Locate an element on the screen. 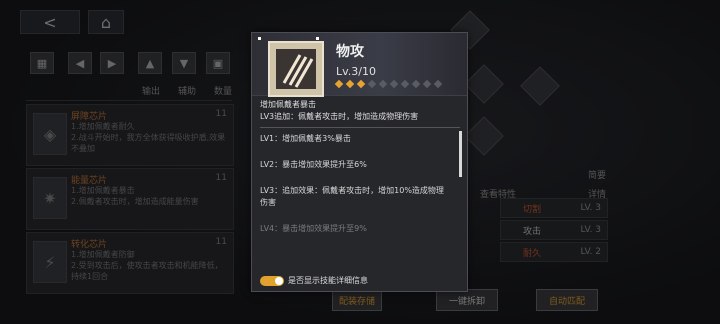 The width and height of the screenshot is (720, 324). skill-desc-line: 增加佩戴者暴击 is located at coordinates (288, 104).